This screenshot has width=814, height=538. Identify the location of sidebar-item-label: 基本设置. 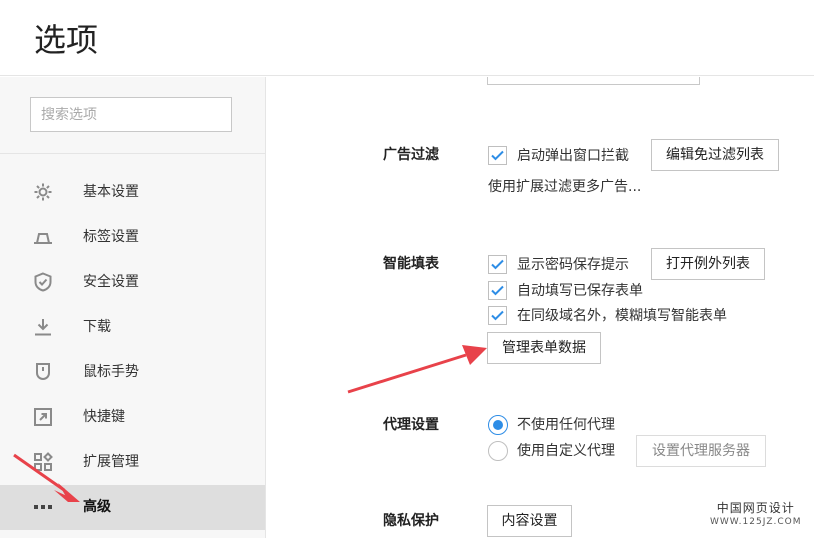
(111, 192).